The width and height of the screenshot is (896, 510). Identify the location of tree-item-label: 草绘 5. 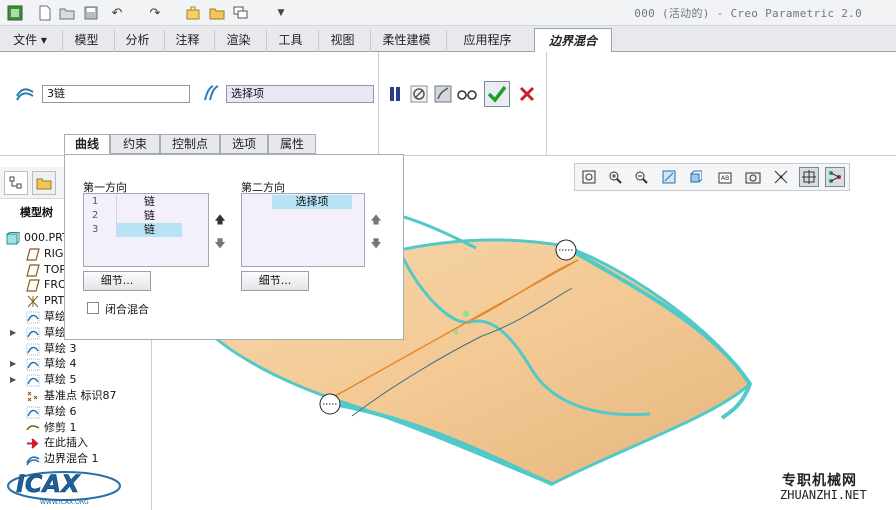
(60, 380).